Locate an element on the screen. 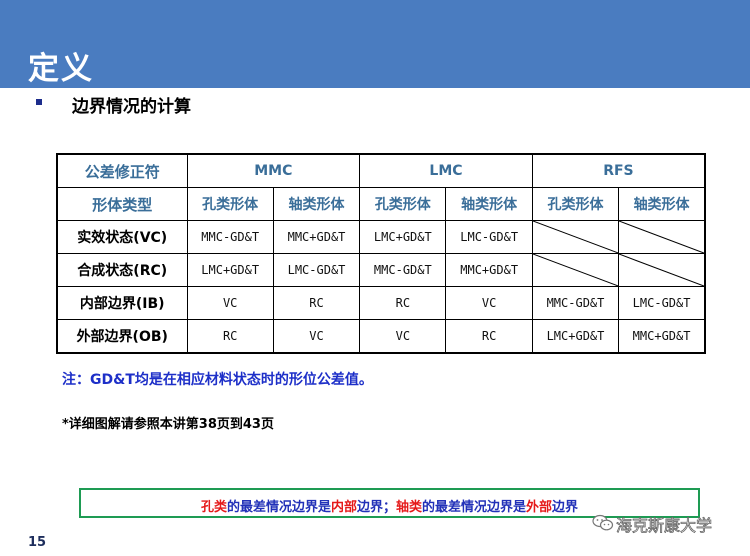 The image size is (750, 556). row-header: 实效状态(VC) is located at coordinates (122, 237).